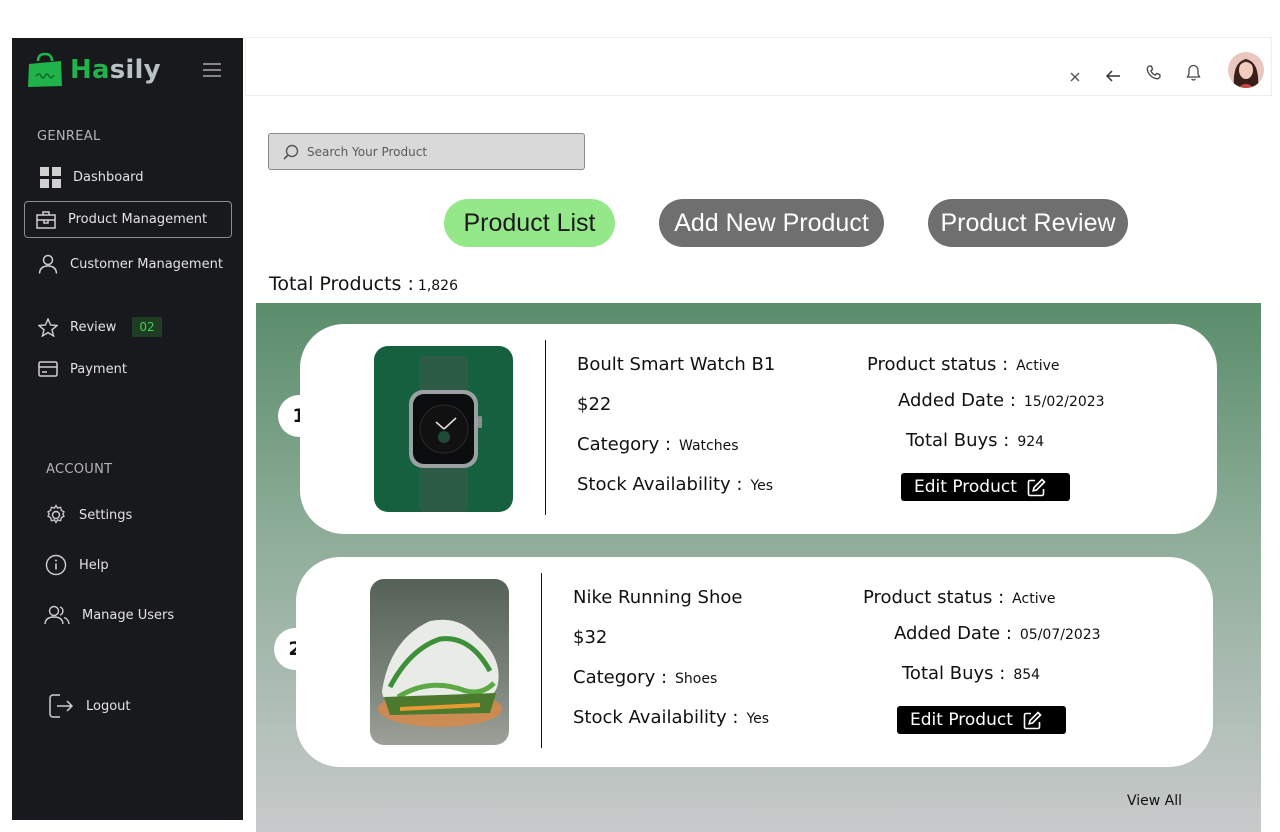 The width and height of the screenshot is (1280, 832). Describe the element at coordinates (771, 223) in the screenshot. I see `tab-add-new-product: Add New Product` at that location.